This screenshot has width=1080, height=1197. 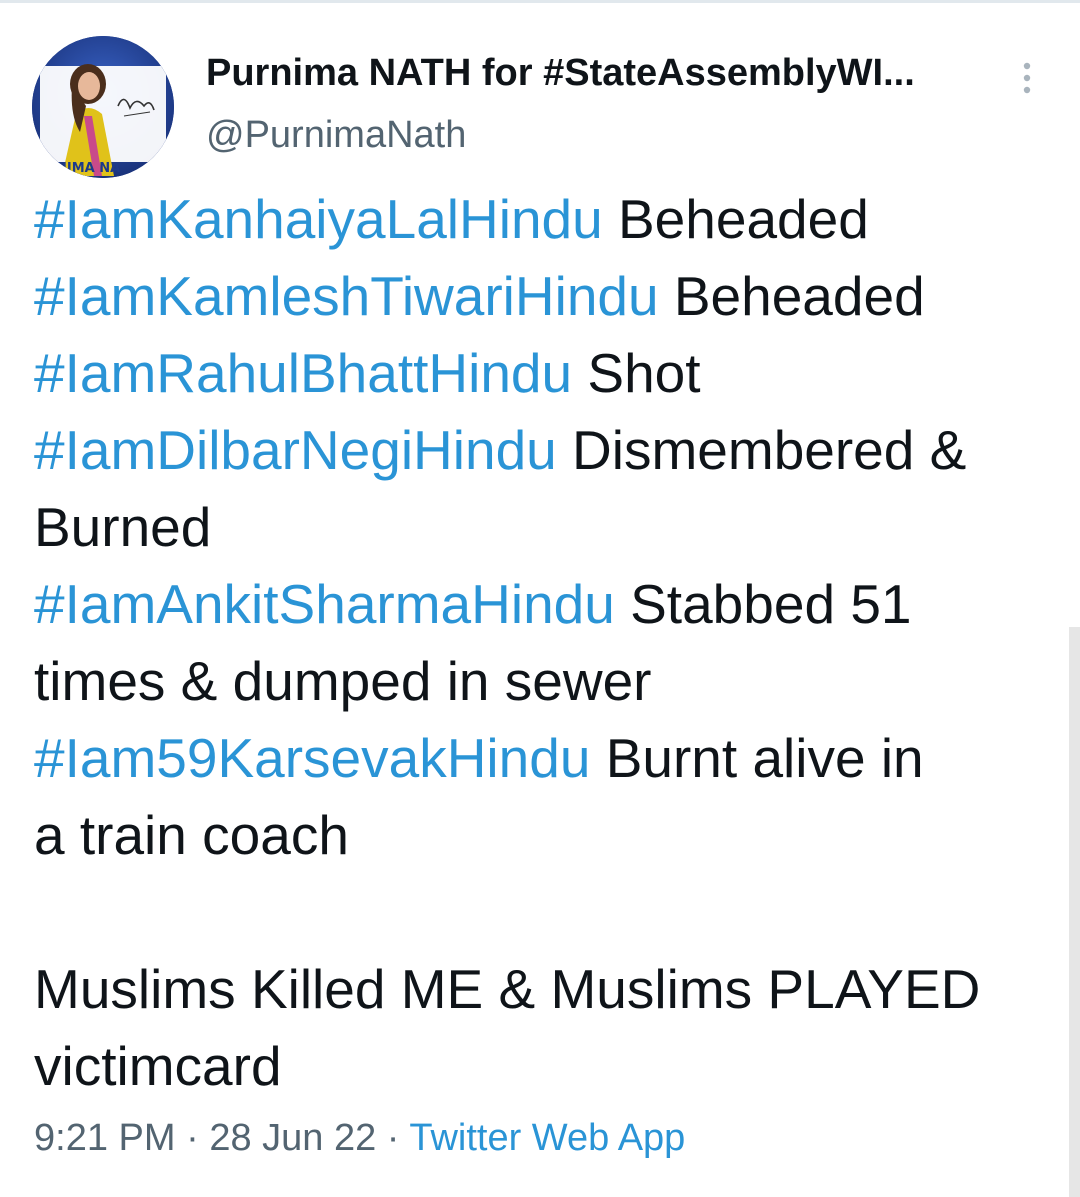 What do you see at coordinates (547, 1138) in the screenshot?
I see `tweet-source-link: Twitter Web App` at bounding box center [547, 1138].